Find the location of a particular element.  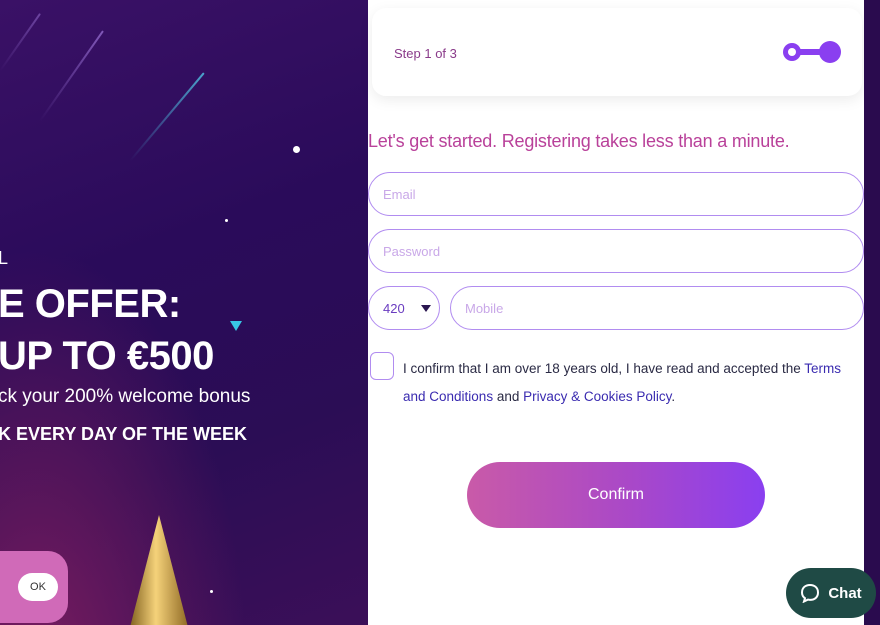

country-code-value: 420 is located at coordinates (394, 308).